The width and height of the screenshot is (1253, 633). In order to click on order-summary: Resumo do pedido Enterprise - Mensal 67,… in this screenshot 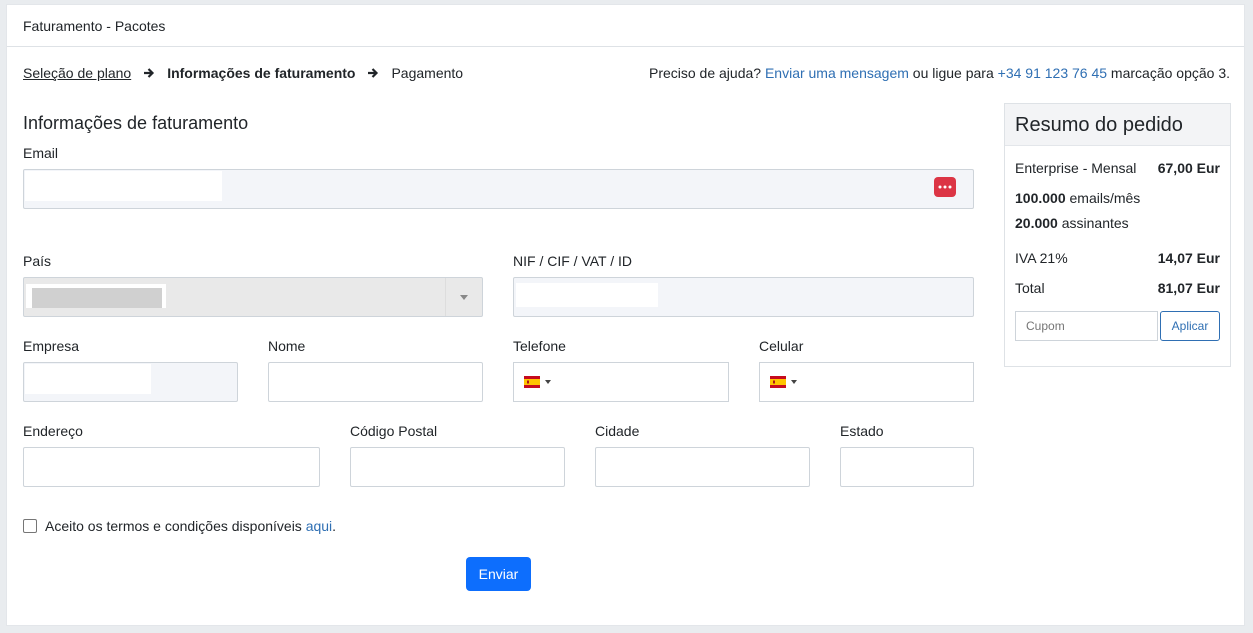, I will do `click(1117, 235)`.